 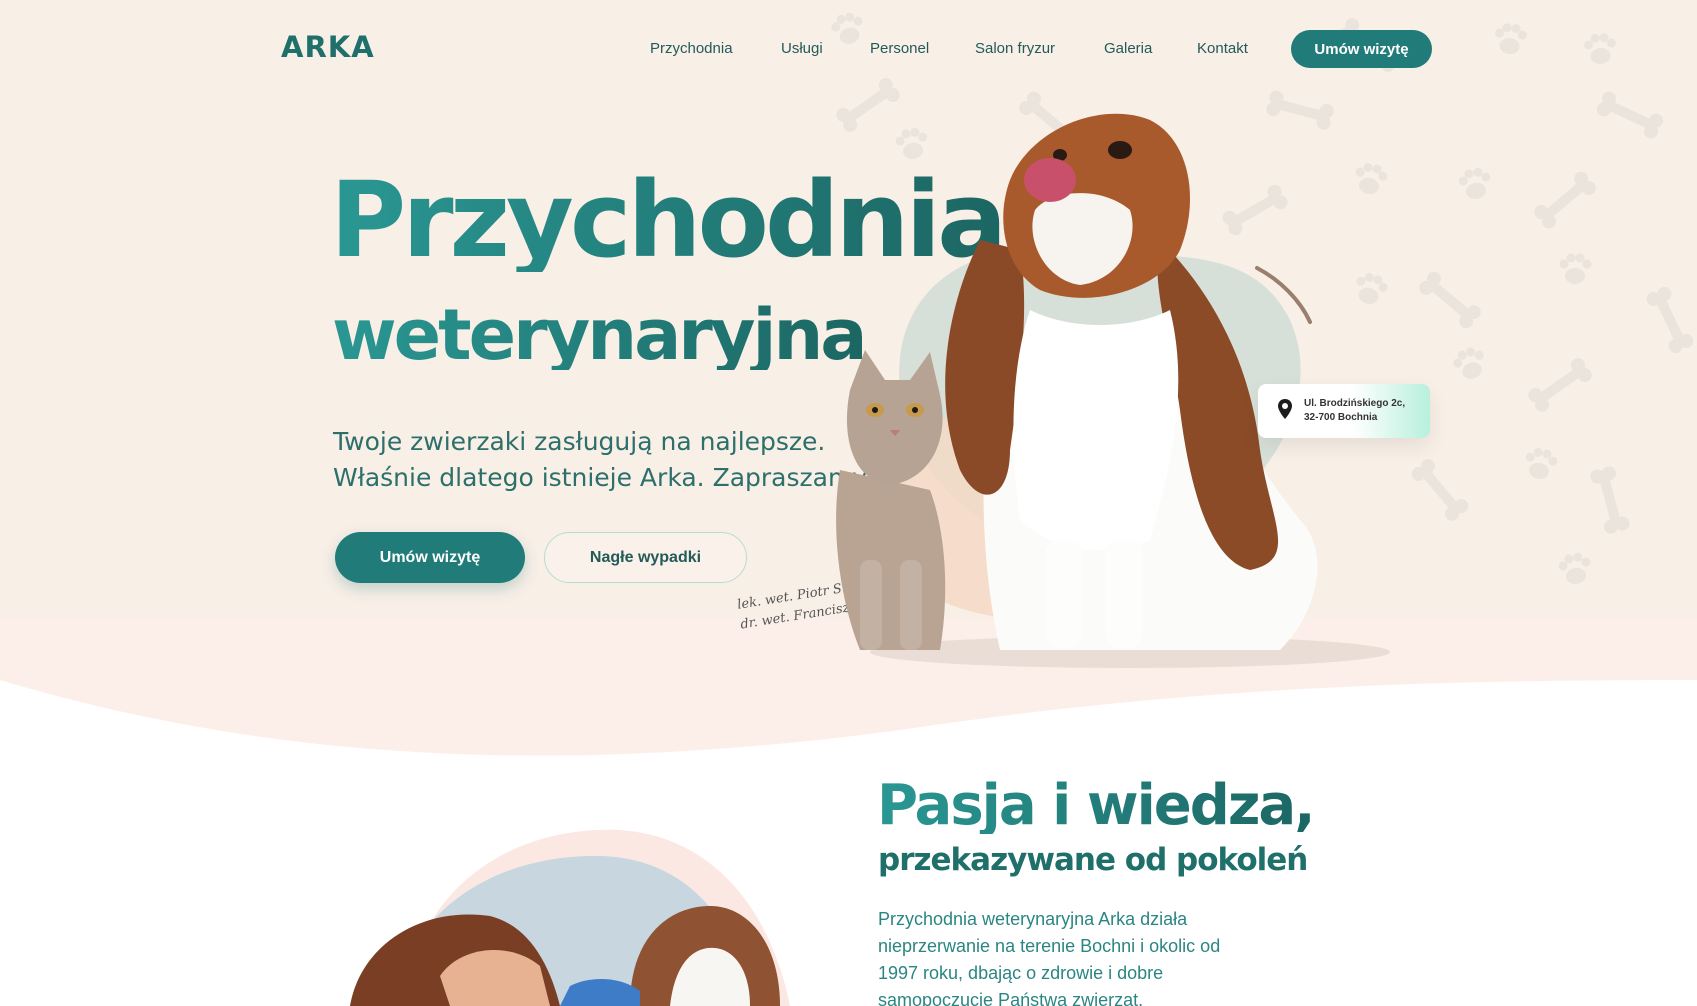 I want to click on vet-with-dog-photo, so click(x=570, y=917).